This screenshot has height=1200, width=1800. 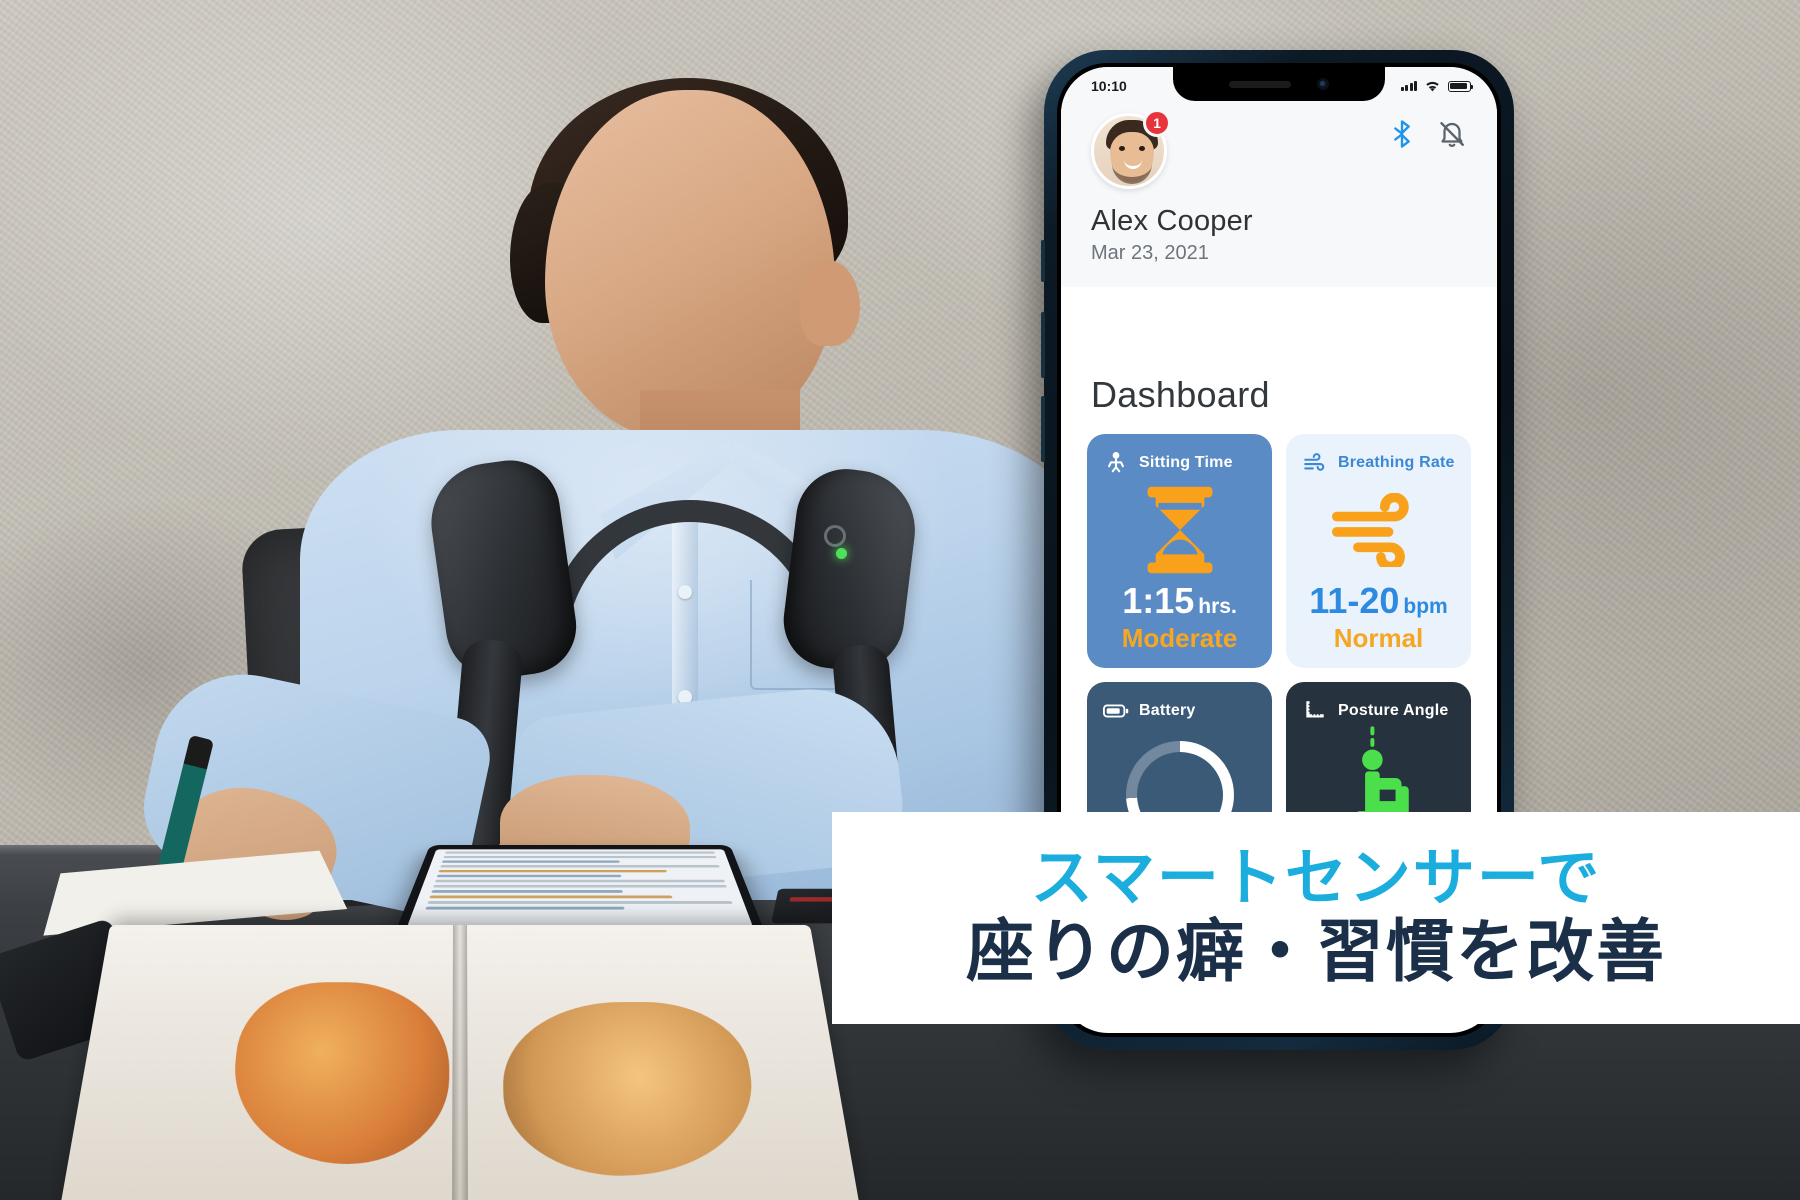 I want to click on phone-volume-down-button, so click(x=1043, y=429).